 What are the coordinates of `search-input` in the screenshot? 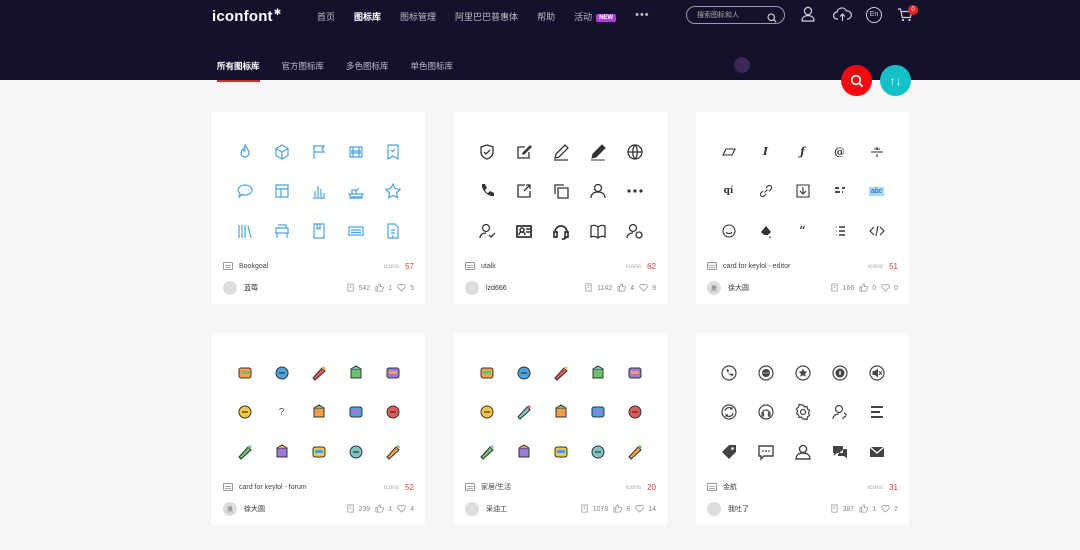 It's located at (732, 15).